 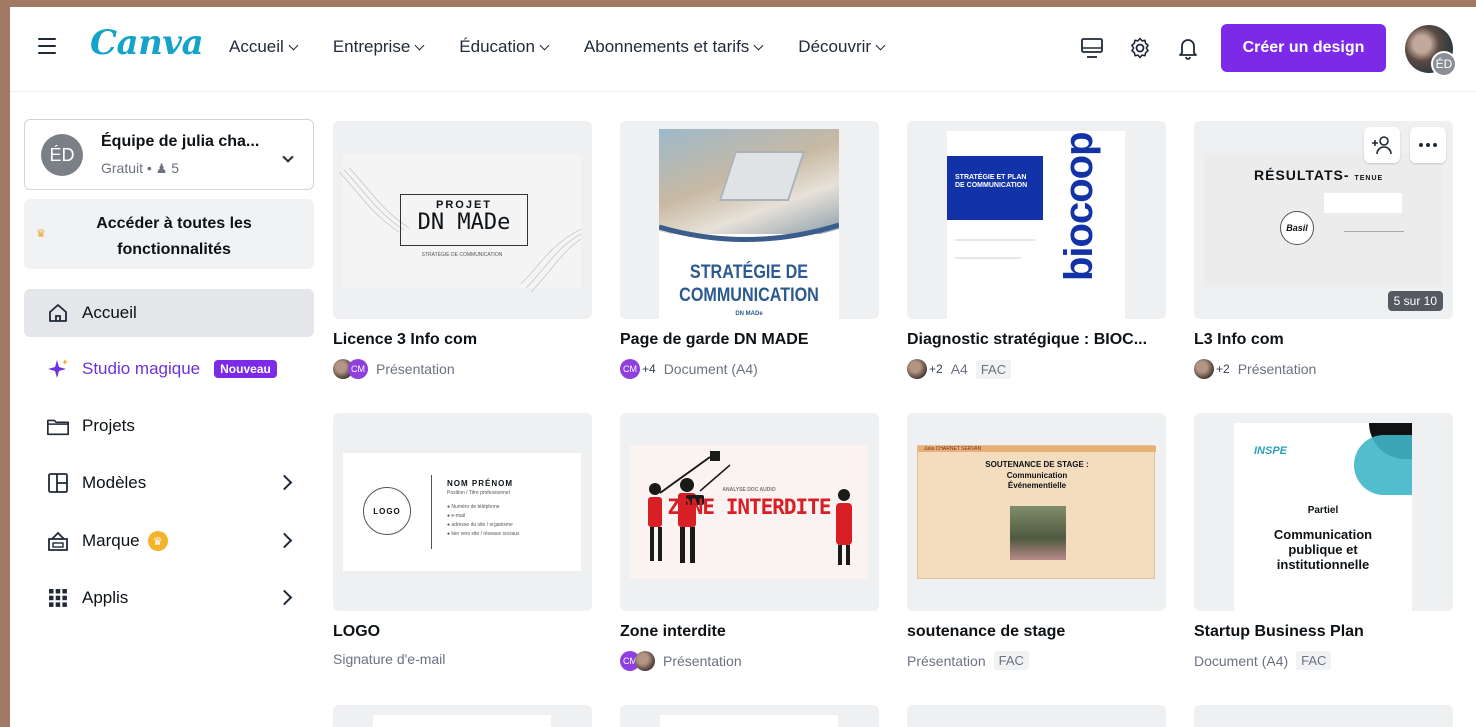 I want to click on more-options-icon, so click(x=1428, y=145).